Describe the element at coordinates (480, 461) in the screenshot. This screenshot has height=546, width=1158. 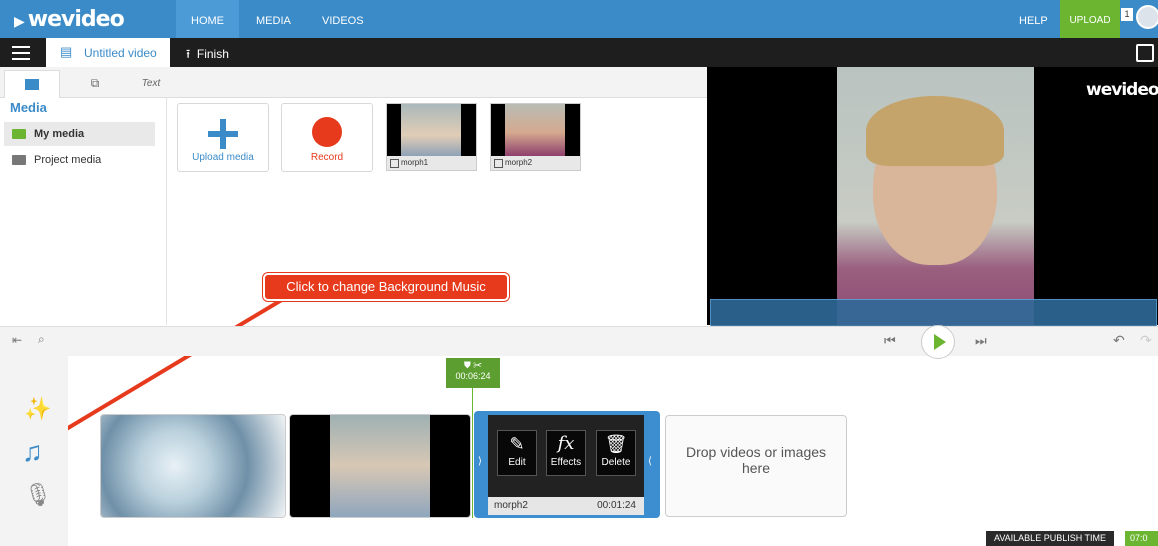
I see `clip-trim-left-handle: ⟩` at that location.